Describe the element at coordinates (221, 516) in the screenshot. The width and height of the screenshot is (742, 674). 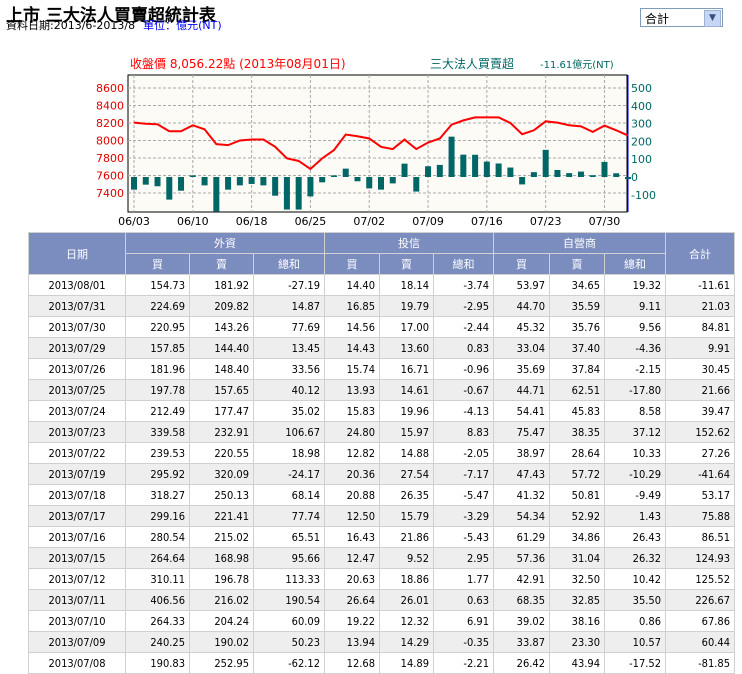
I see `cell-value: 221.41` at that location.